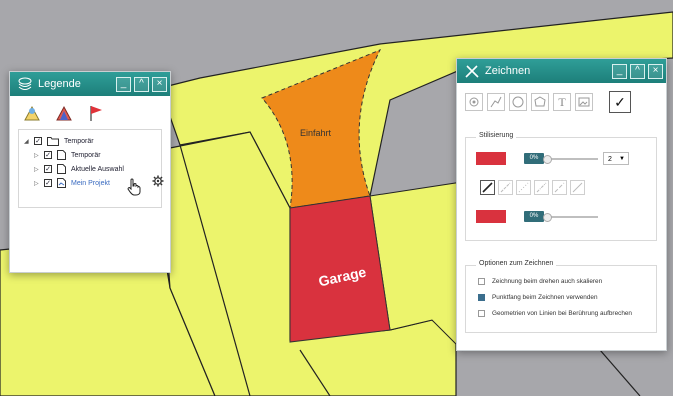 This screenshot has width=673, height=396. Describe the element at coordinates (516, 263) in the screenshot. I see `optionen-label: Optionen zum Zeichnen` at that location.